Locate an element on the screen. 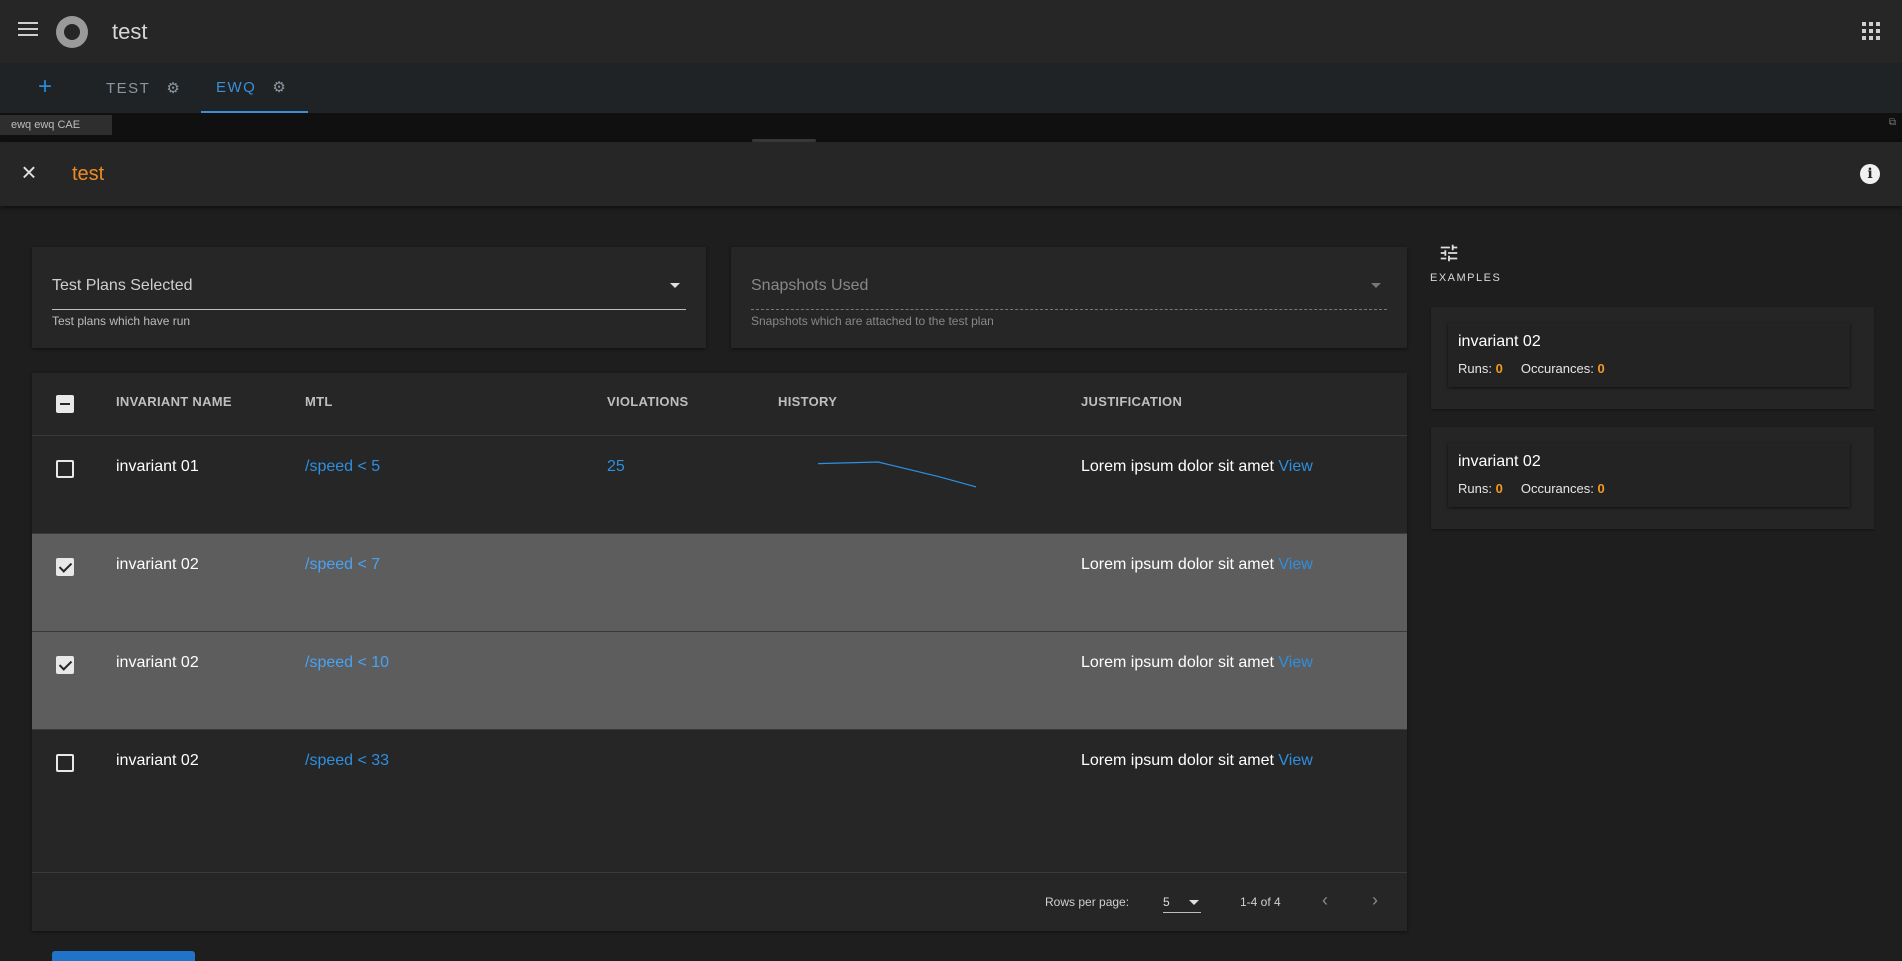  table-pagination: Rows per page: 5 1-4 of 4 ‹ › is located at coordinates (719, 901).